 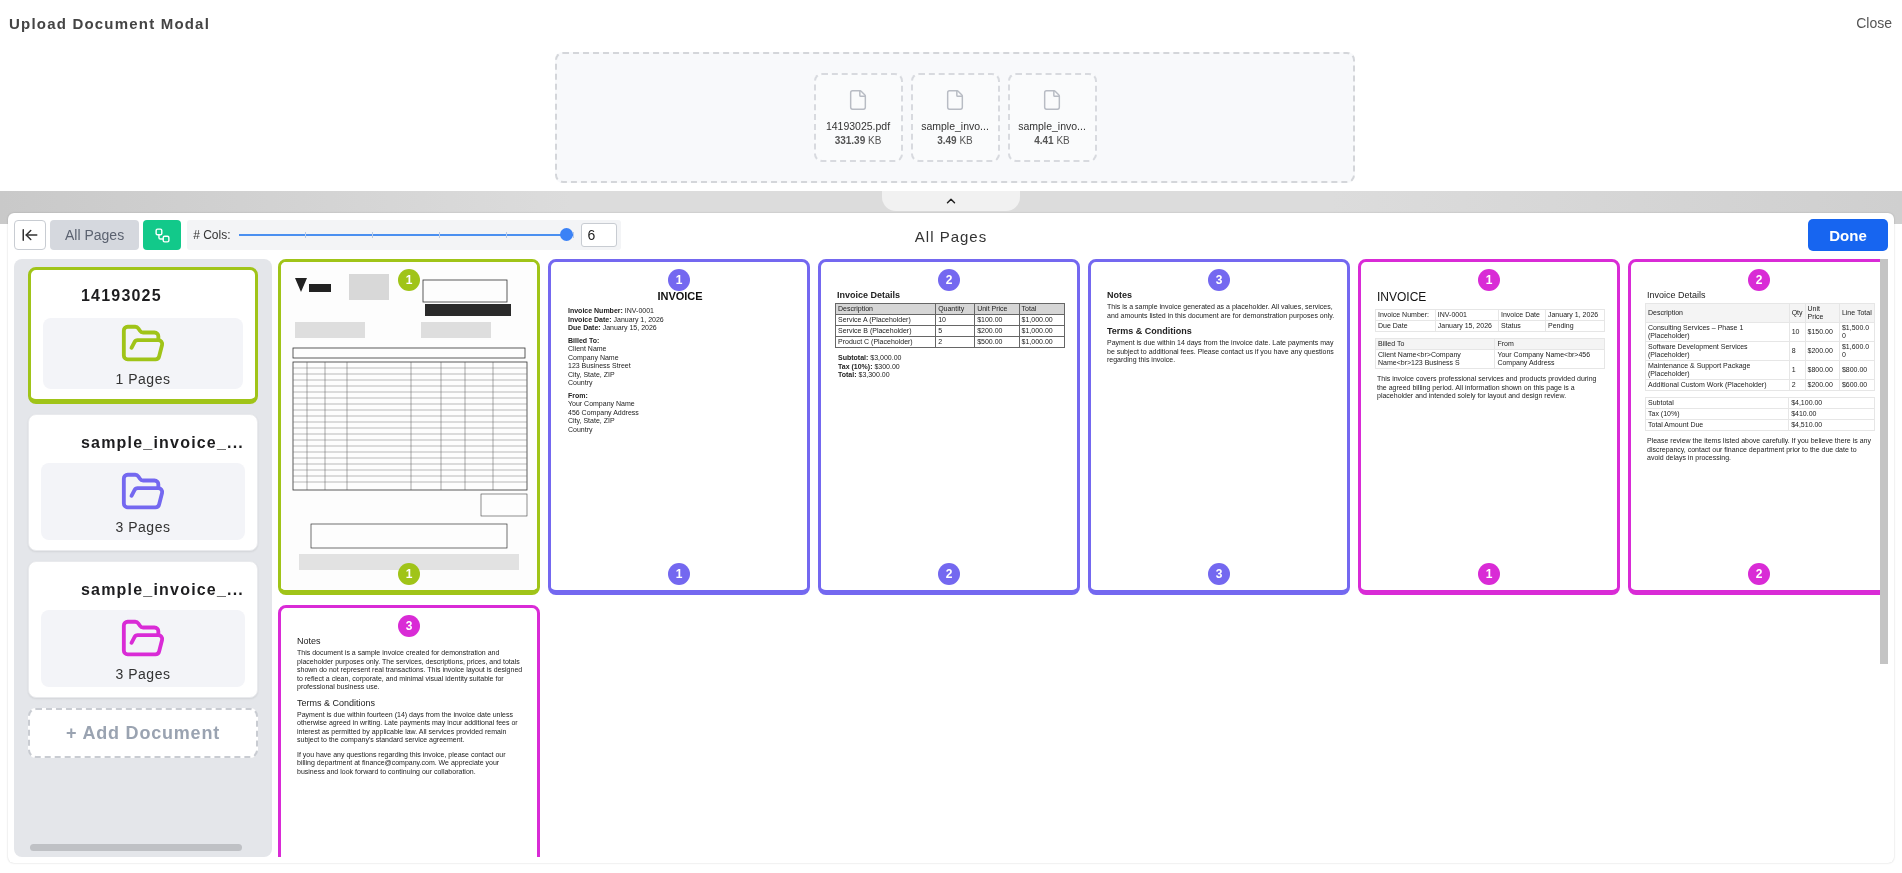 I want to click on layout-icon, so click(x=162, y=235).